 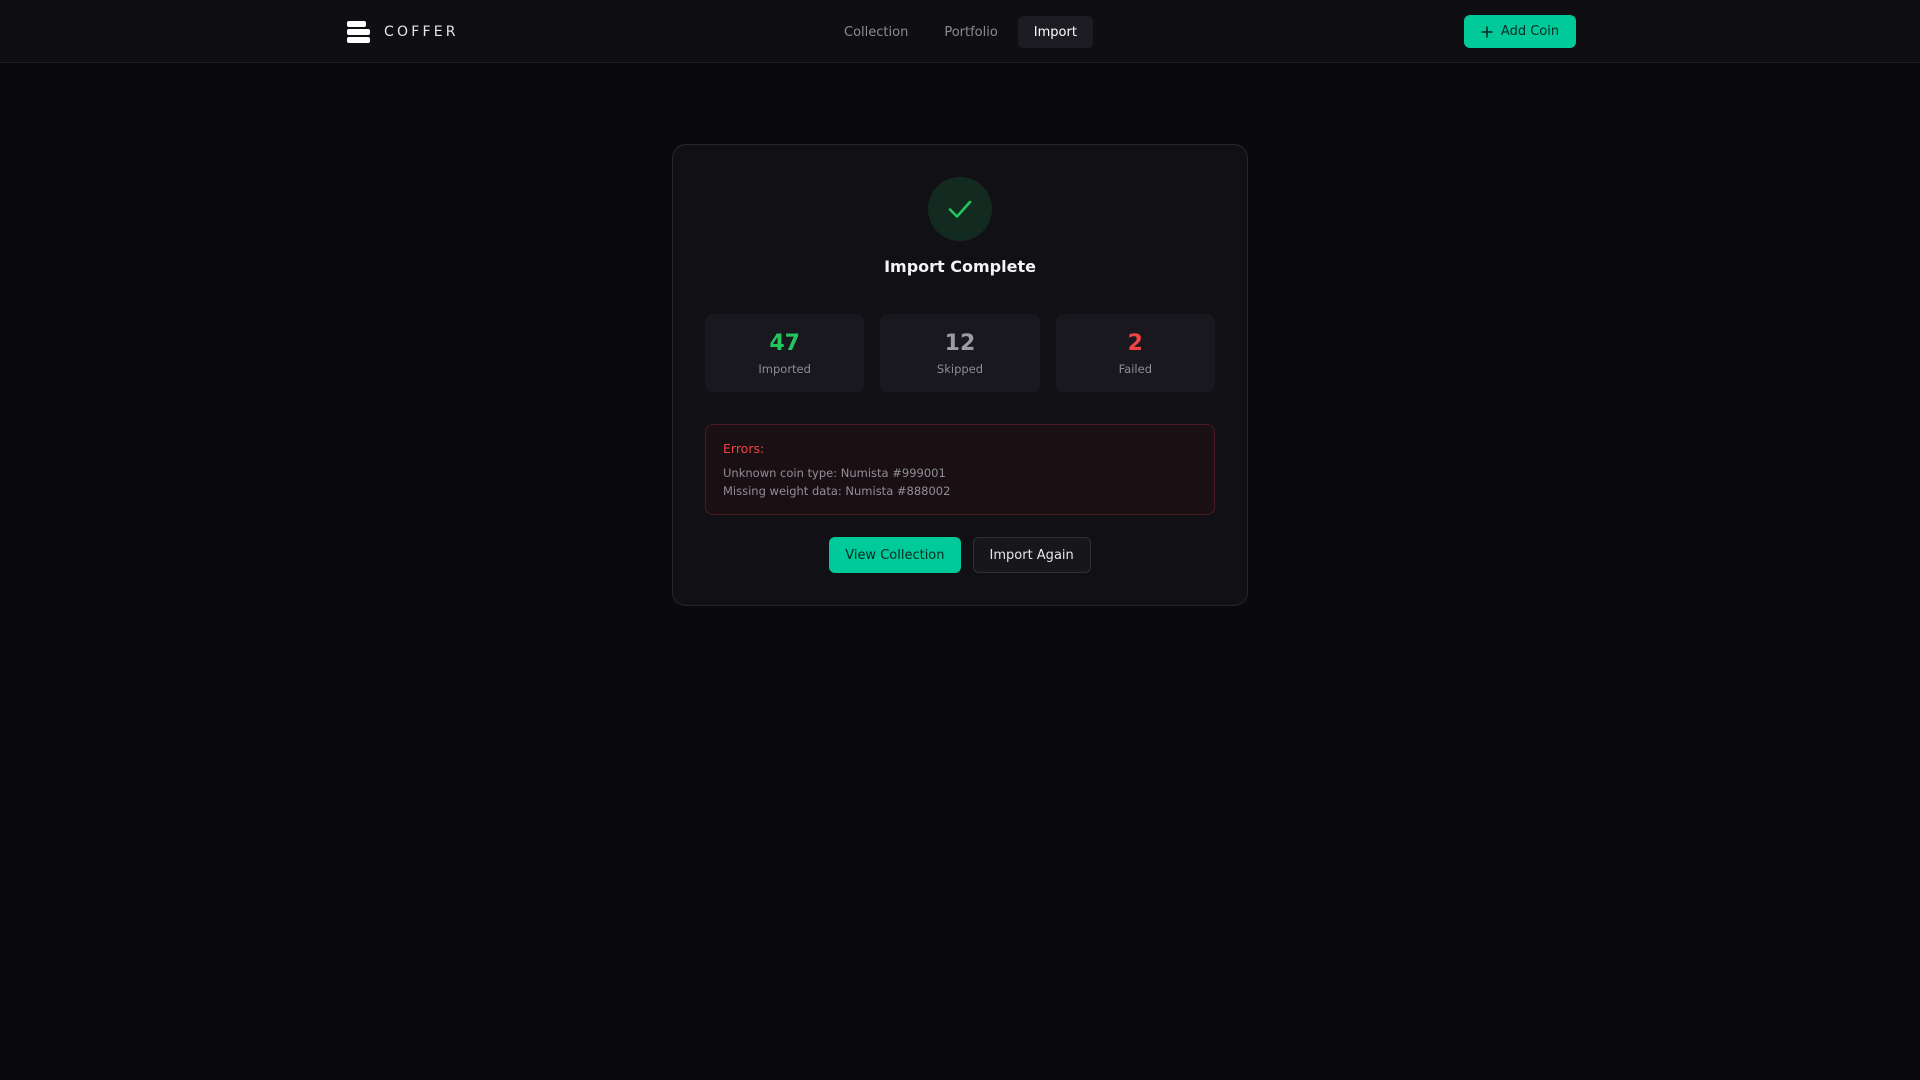 I want to click on plus-icon, so click(x=1487, y=31).